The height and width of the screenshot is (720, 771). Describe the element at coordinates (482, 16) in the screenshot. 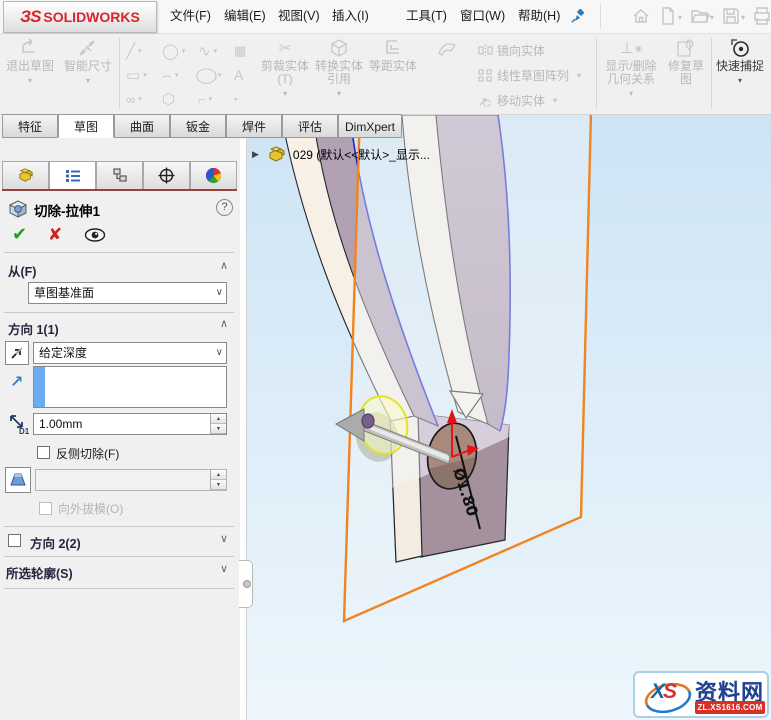

I see `menu-window: 窗口(W)` at that location.